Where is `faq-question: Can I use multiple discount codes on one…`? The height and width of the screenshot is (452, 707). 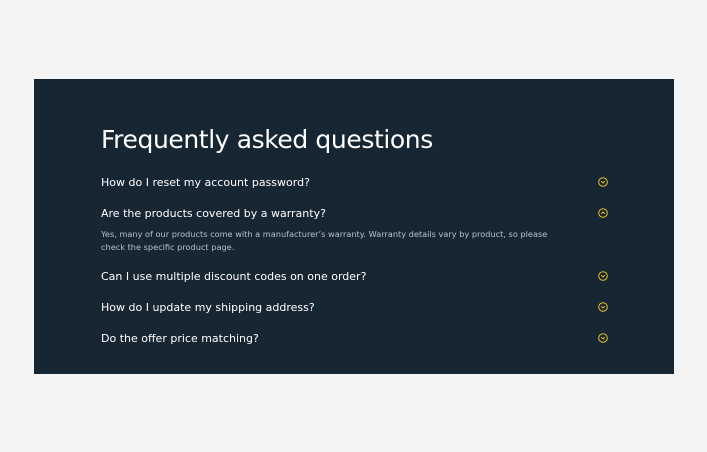
faq-question: Can I use multiple discount codes on one… is located at coordinates (234, 276).